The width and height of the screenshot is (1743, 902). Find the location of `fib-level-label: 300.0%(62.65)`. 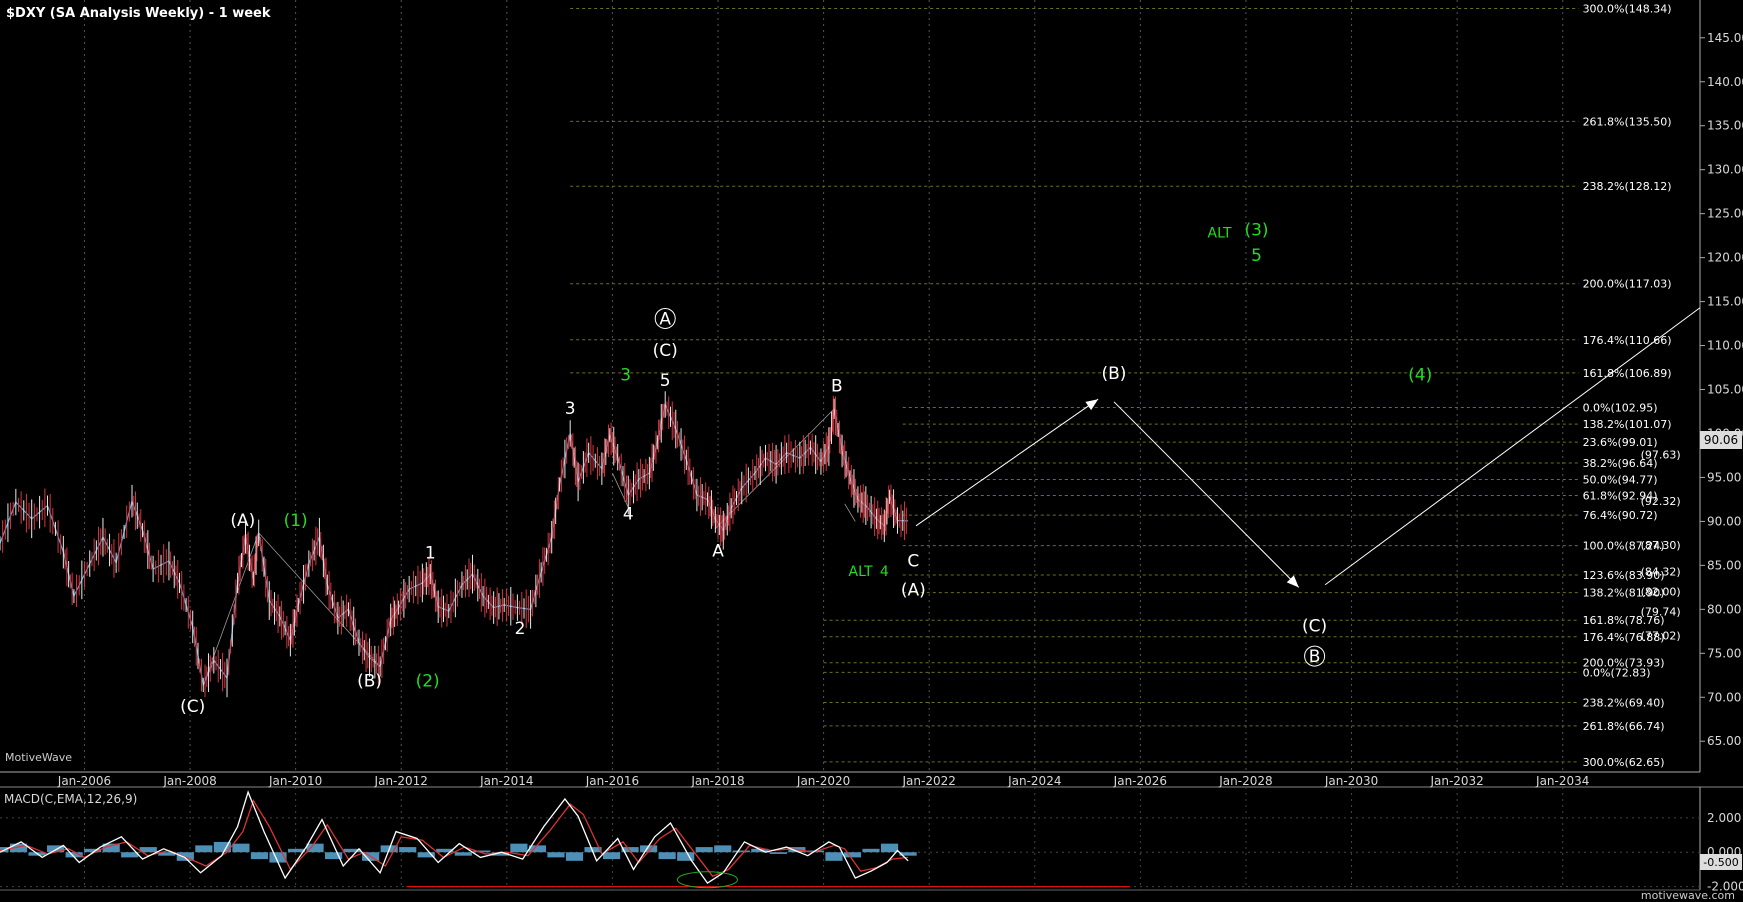

fib-level-label: 300.0%(62.65) is located at coordinates (1624, 762).